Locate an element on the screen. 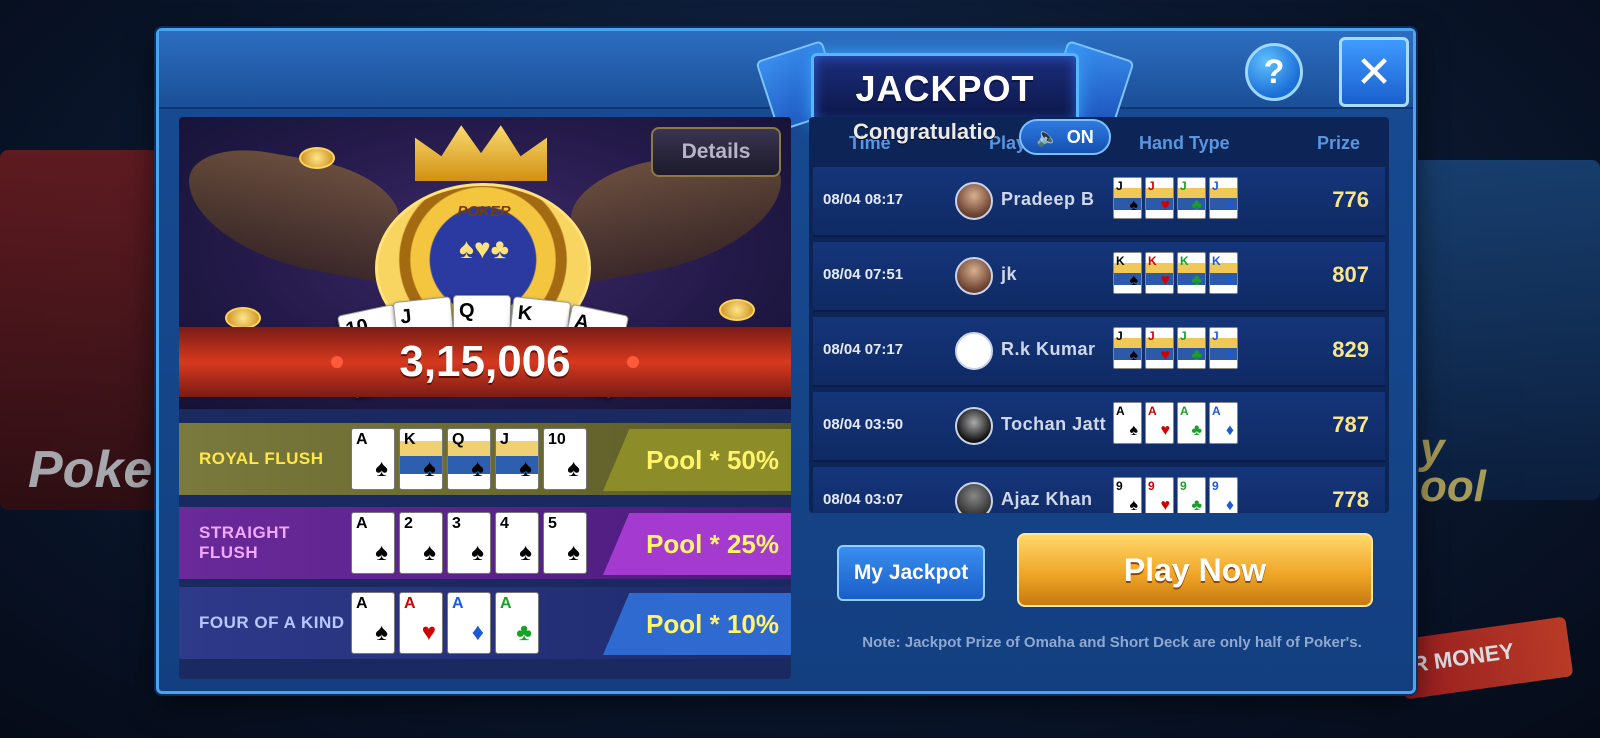 The height and width of the screenshot is (738, 1600). prize-amount: 829 is located at coordinates (1350, 349).